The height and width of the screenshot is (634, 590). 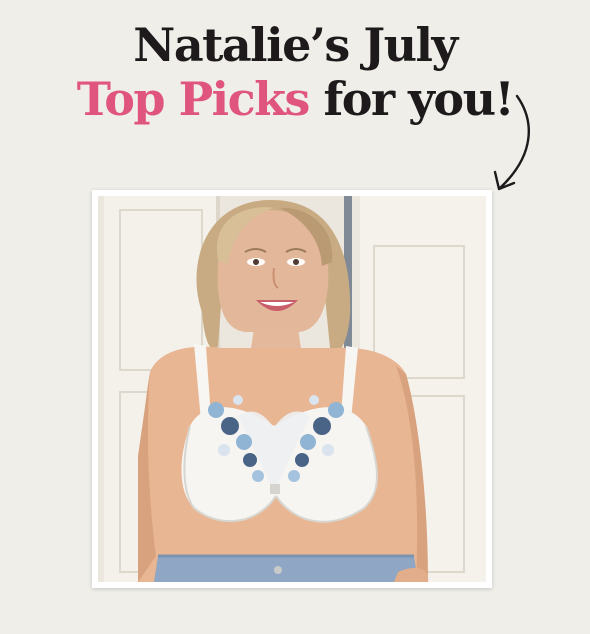 What do you see at coordinates (511, 142) in the screenshot?
I see `curved-arrow-down-icon` at bounding box center [511, 142].